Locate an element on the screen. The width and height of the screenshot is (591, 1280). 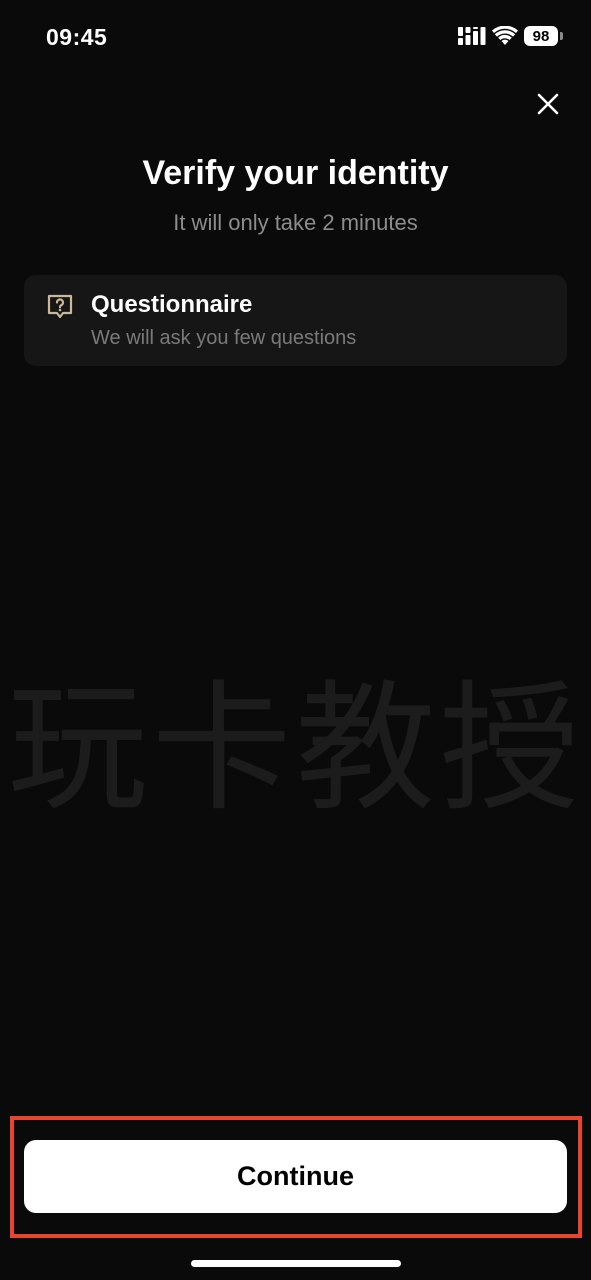
battery-level: 98 is located at coordinates (541, 36).